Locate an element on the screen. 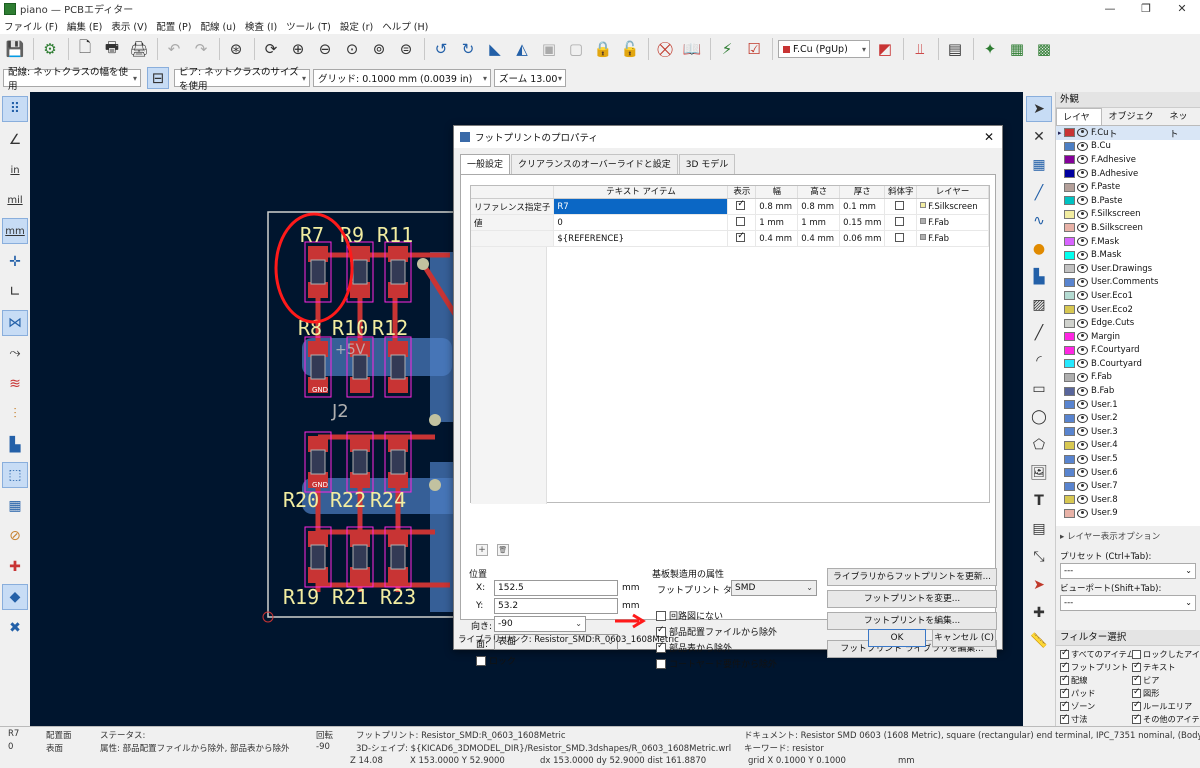 This screenshot has height=768, width=1200. zone-fill-icon: ⬚ is located at coordinates (15, 475).